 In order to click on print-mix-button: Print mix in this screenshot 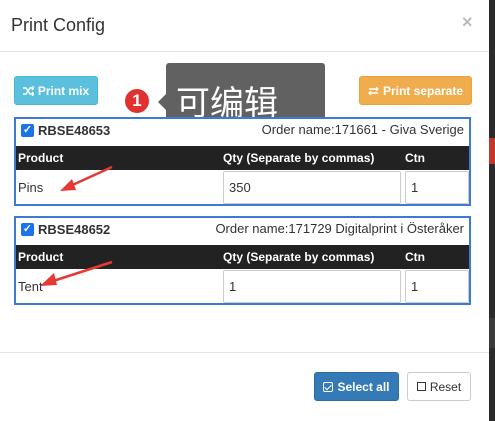, I will do `click(56, 90)`.